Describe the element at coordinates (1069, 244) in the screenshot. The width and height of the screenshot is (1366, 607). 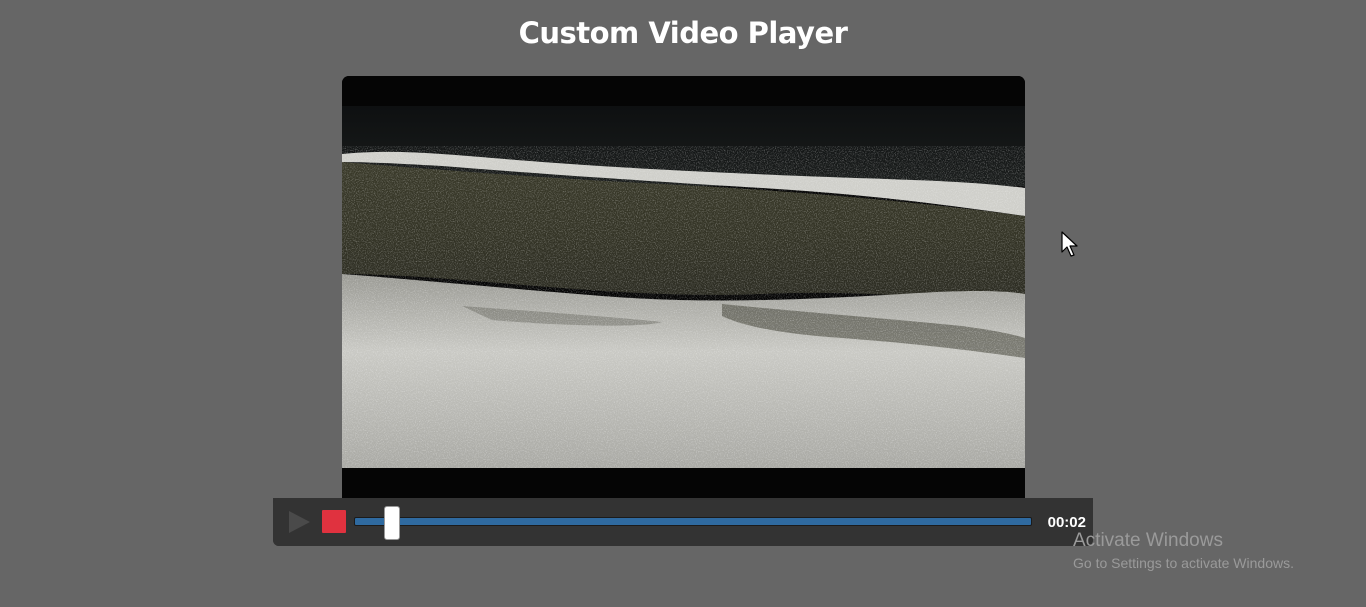
I see `arrow-pointer-icon` at that location.